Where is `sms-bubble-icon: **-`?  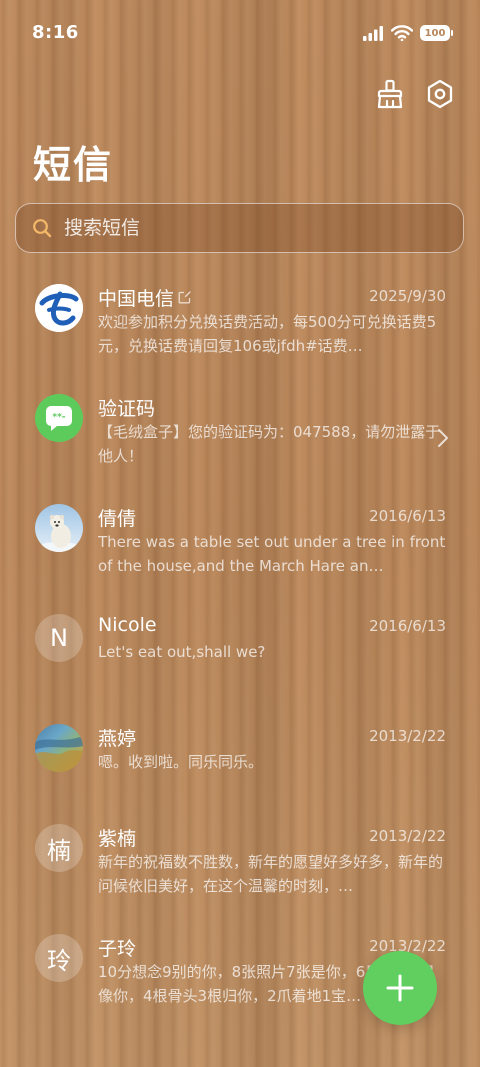 sms-bubble-icon: **- is located at coordinates (59, 418).